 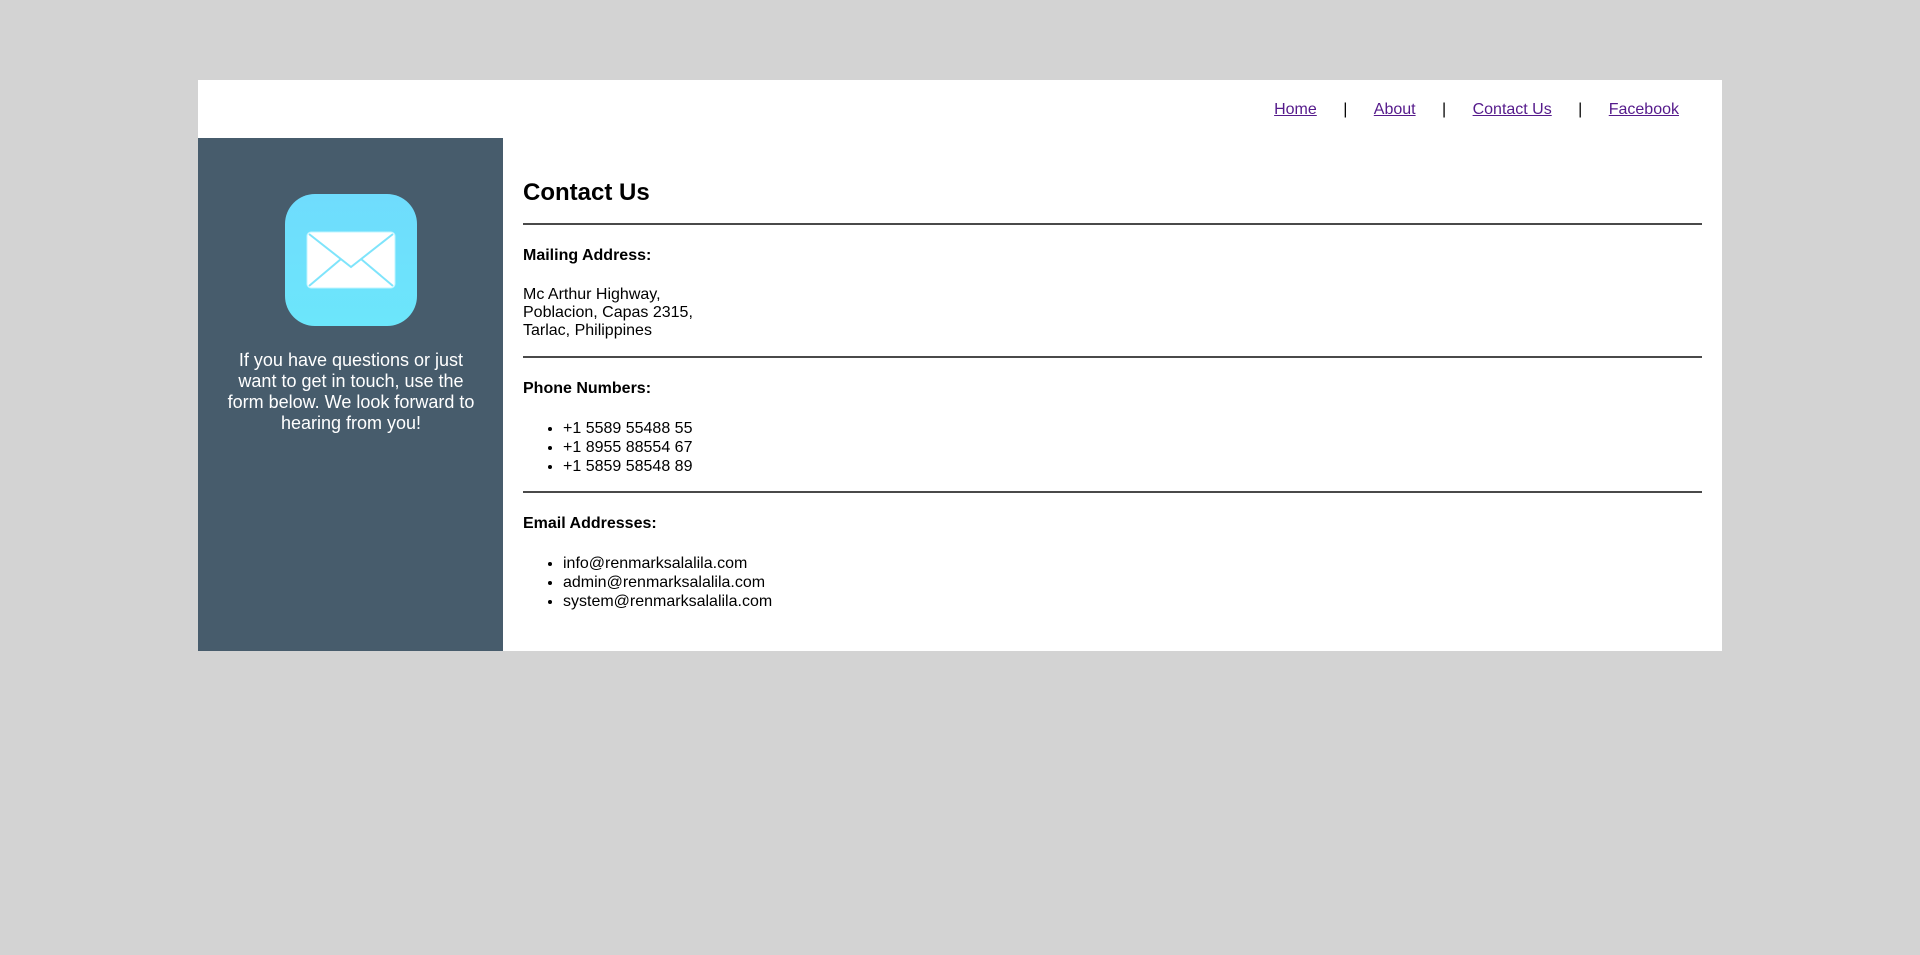 What do you see at coordinates (1395, 110) in the screenshot?
I see `nav-about-link: About` at bounding box center [1395, 110].